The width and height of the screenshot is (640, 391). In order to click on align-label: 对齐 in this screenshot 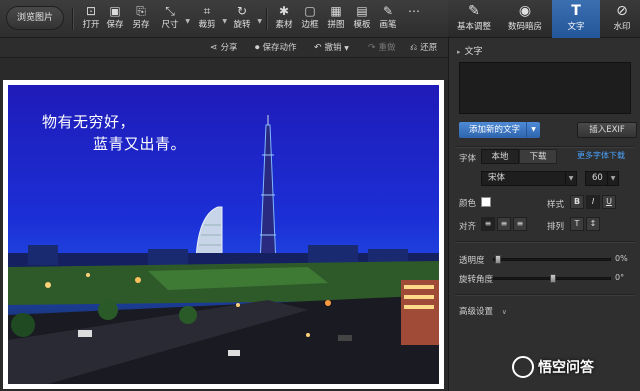, I will do `click(468, 227)`.